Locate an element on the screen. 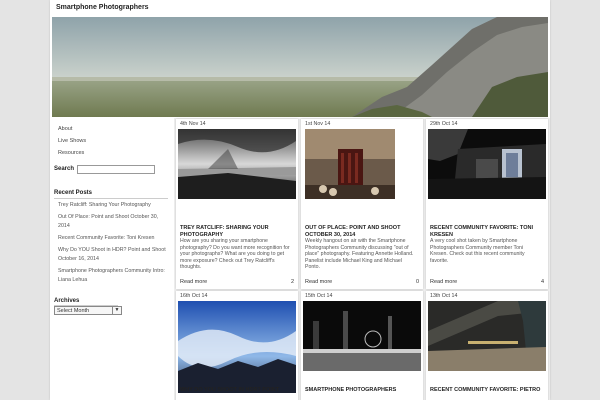 Image resolution: width=600 pixels, height=400 pixels. post-title: Why Do YOU Shoot in HDR? Point is located at coordinates (236, 390).